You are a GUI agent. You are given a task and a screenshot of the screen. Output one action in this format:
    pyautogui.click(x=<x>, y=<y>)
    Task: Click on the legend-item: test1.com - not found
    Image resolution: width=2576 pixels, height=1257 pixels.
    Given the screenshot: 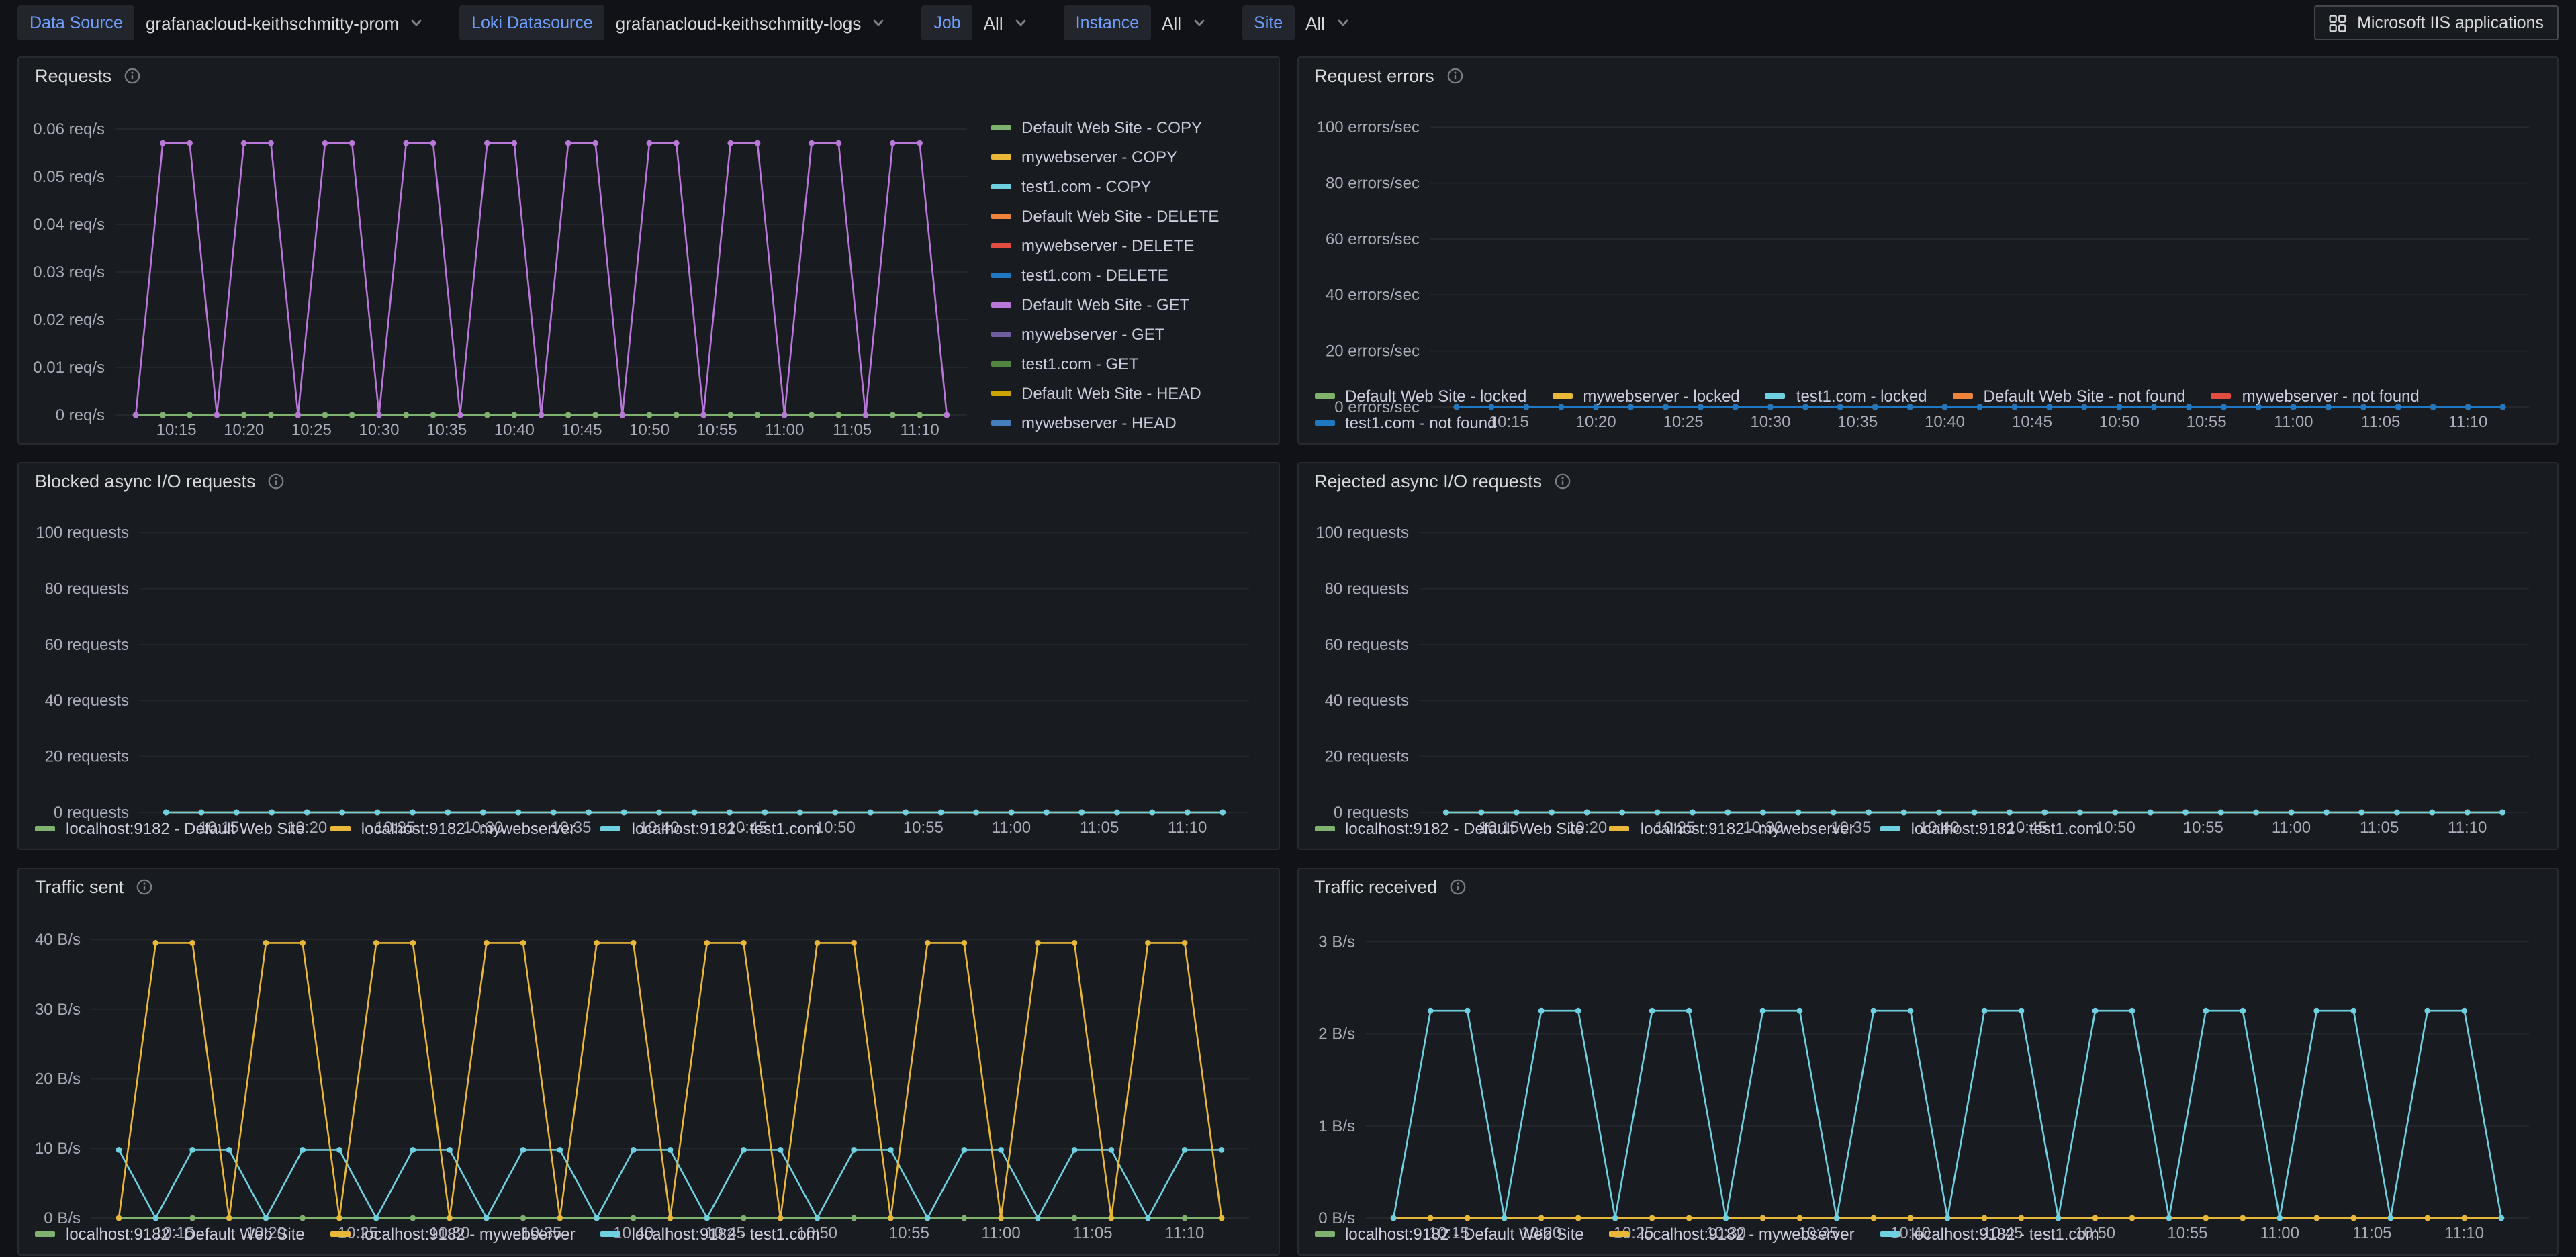 What is the action you would take?
    pyautogui.click(x=1405, y=423)
    